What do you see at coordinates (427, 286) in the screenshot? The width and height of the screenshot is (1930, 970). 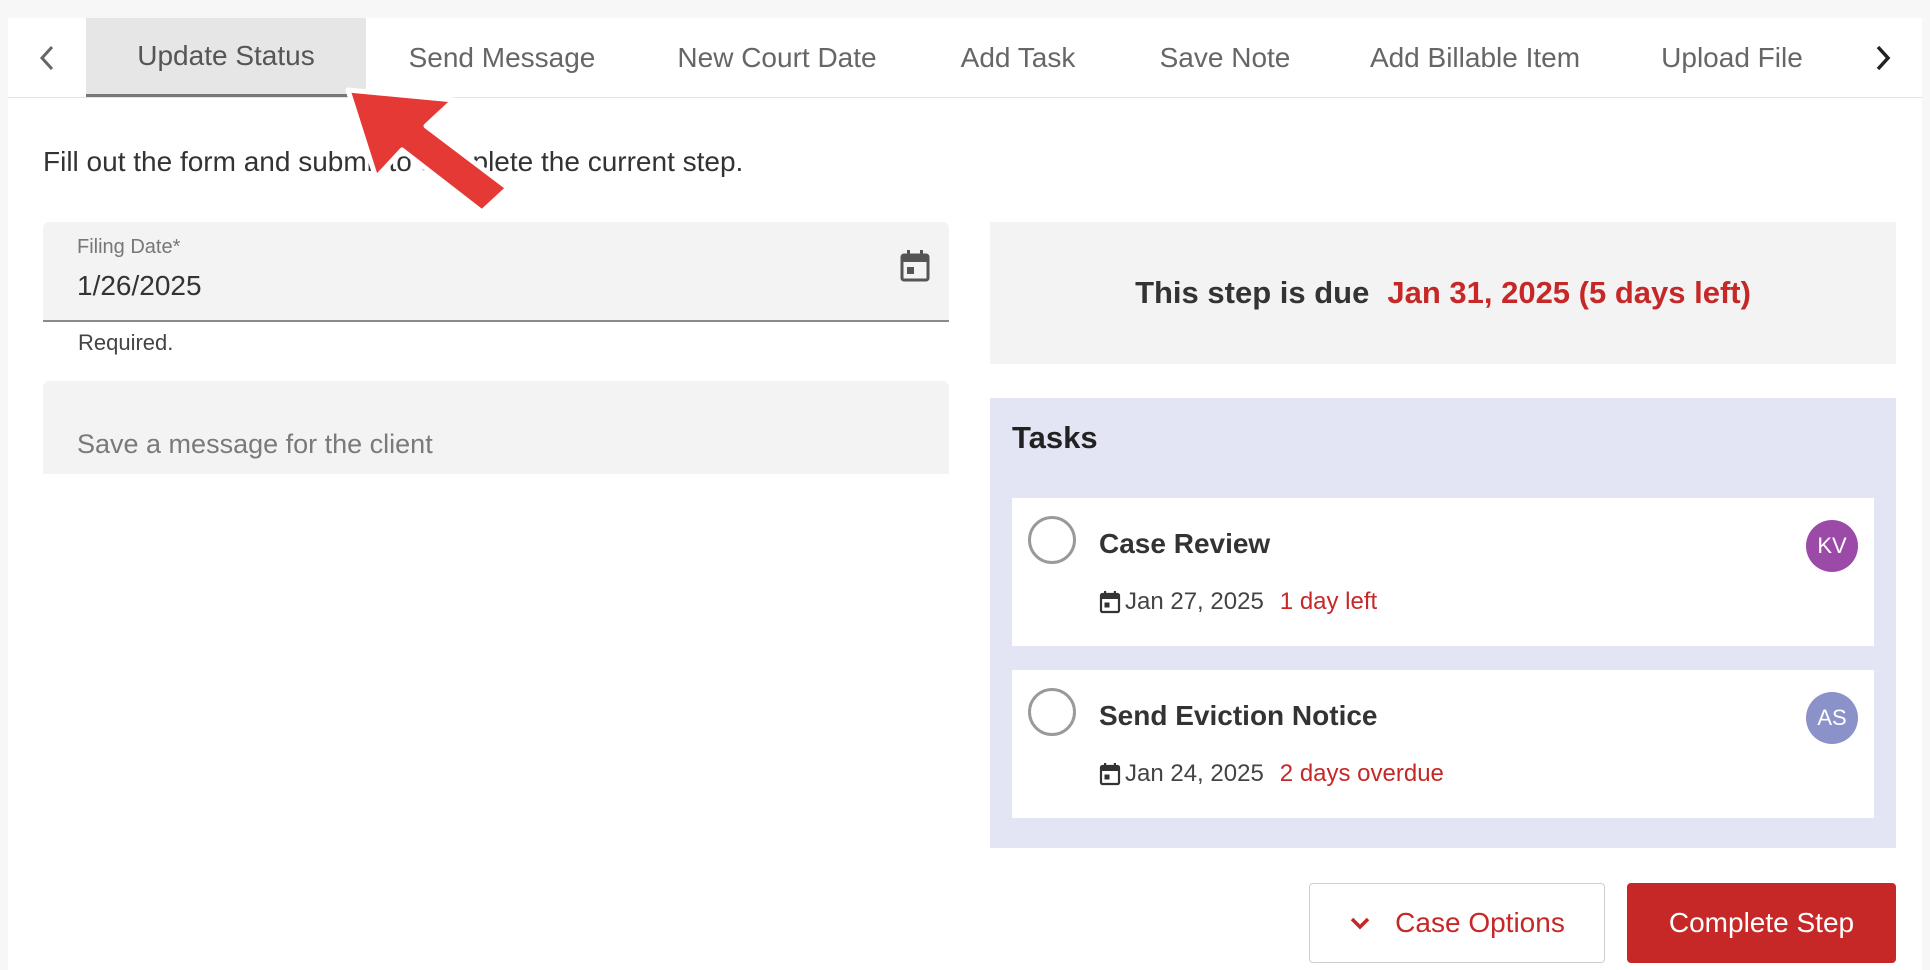 I see `filing-date-input` at bounding box center [427, 286].